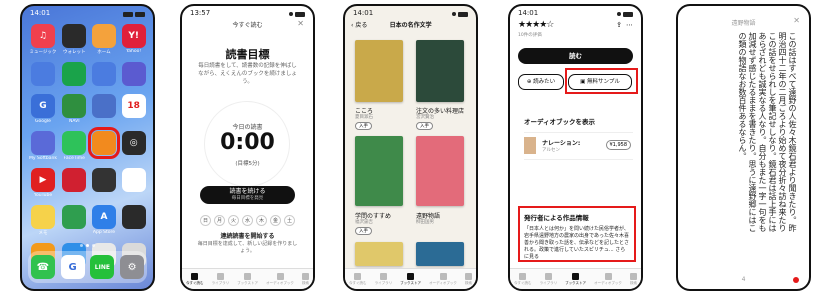 The image size is (818, 295). What do you see at coordinates (575, 56) in the screenshot?
I see `read-button: 読む` at bounding box center [575, 56].